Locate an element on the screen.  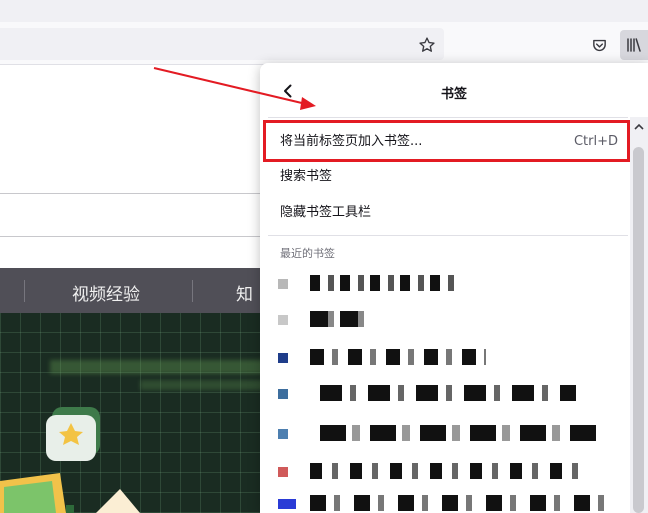
nav-item-knowledge: 知 is located at coordinates (244, 292).